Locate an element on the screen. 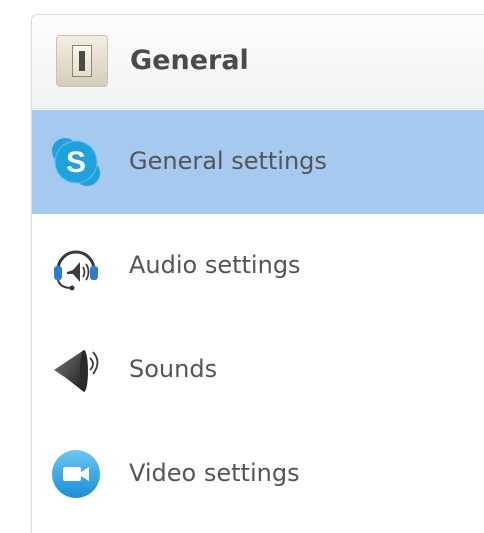  skype-icon: S is located at coordinates (76, 162).